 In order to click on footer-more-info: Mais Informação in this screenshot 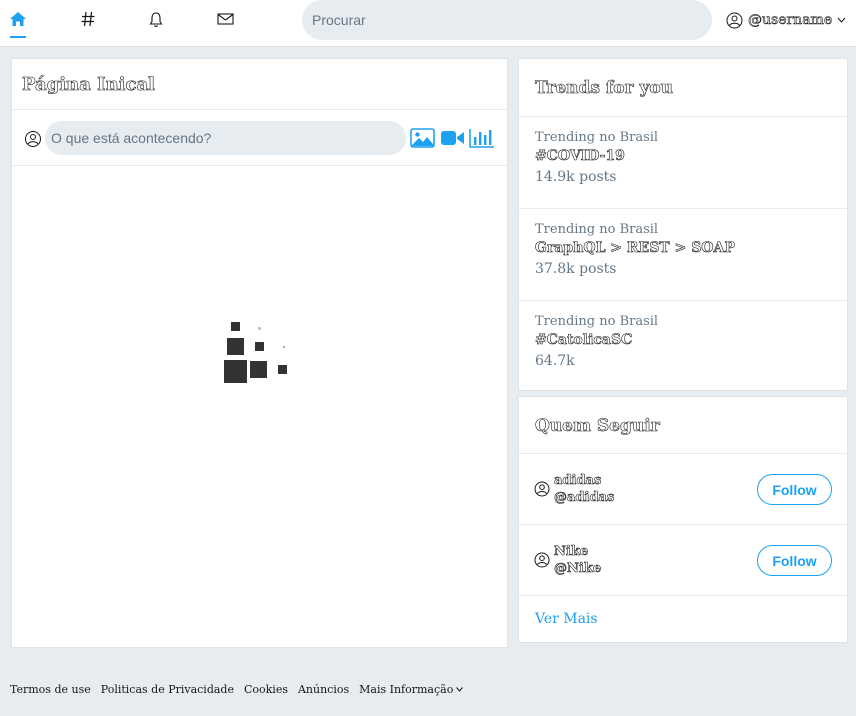, I will do `click(411, 689)`.